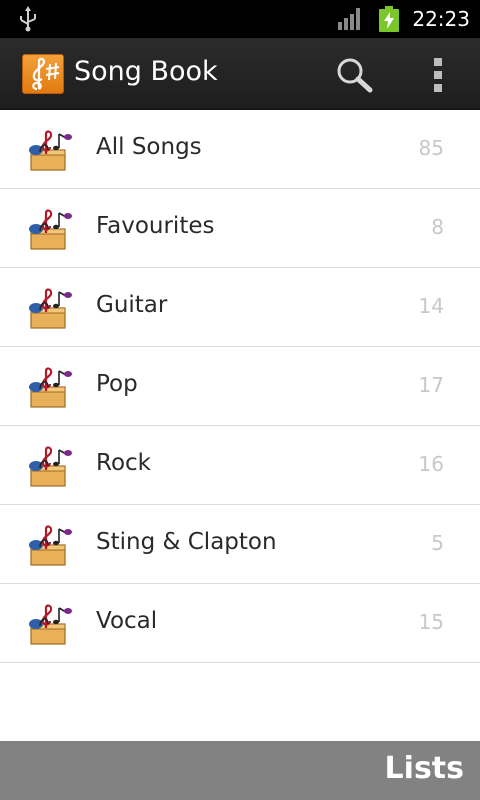 This screenshot has width=480, height=800. What do you see at coordinates (146, 71) in the screenshot?
I see `app-title: Song Book` at bounding box center [146, 71].